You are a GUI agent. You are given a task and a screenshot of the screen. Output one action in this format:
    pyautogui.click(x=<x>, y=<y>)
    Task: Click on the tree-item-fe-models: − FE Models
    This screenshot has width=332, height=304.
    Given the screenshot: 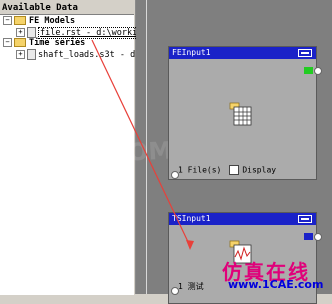 What is the action you would take?
    pyautogui.click(x=39, y=21)
    